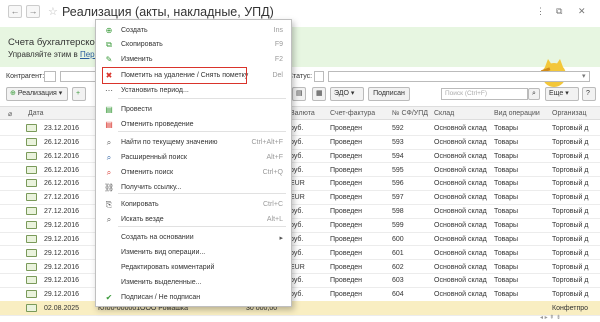 The height and width of the screenshot is (322, 600). I want to click on favorite-star-icon: ☆, so click(53, 11).